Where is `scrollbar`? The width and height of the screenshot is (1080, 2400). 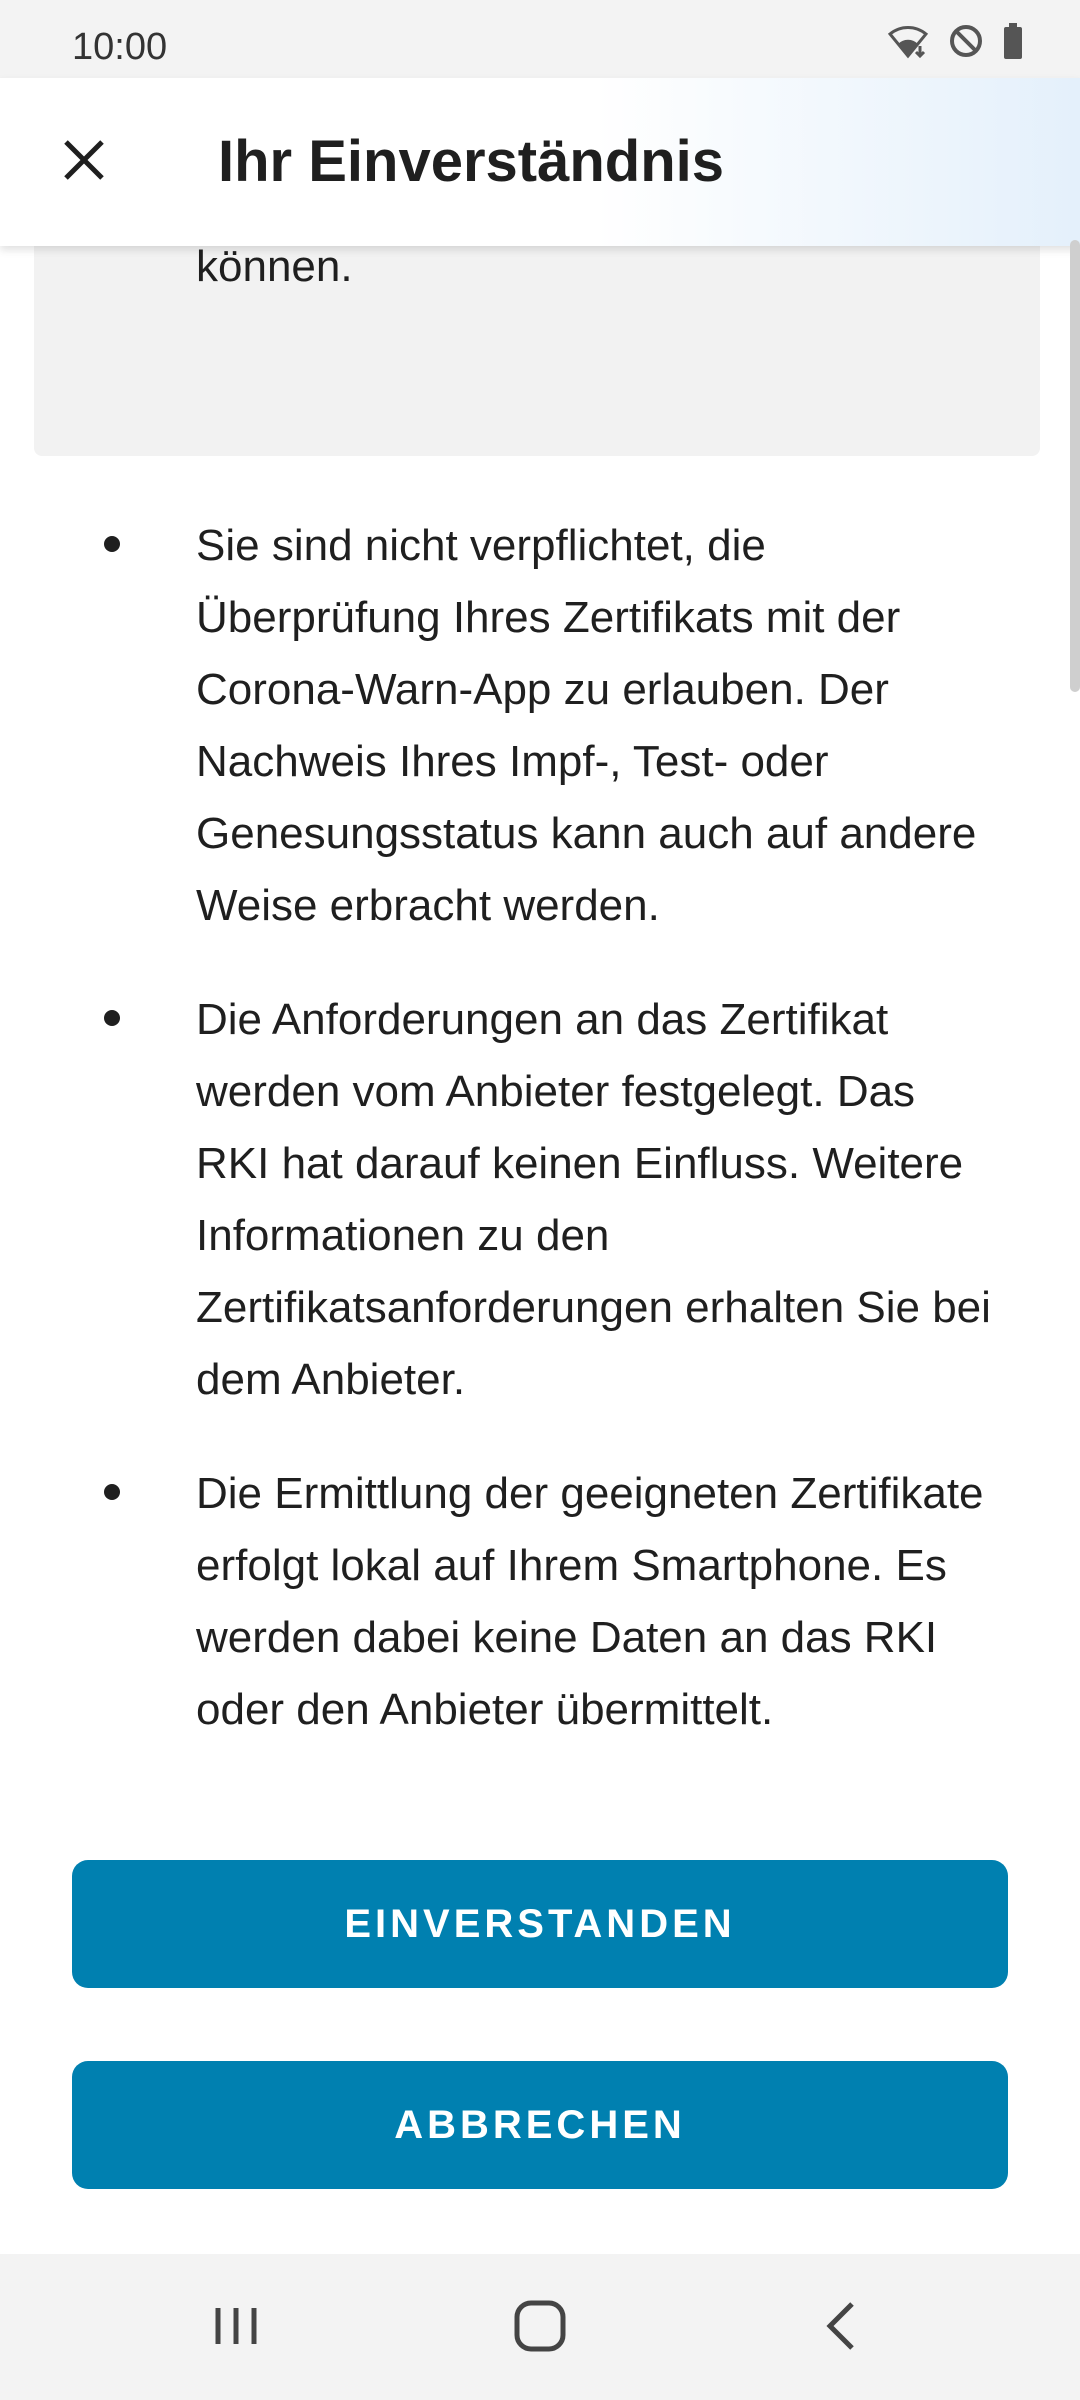 scrollbar is located at coordinates (1075, 466).